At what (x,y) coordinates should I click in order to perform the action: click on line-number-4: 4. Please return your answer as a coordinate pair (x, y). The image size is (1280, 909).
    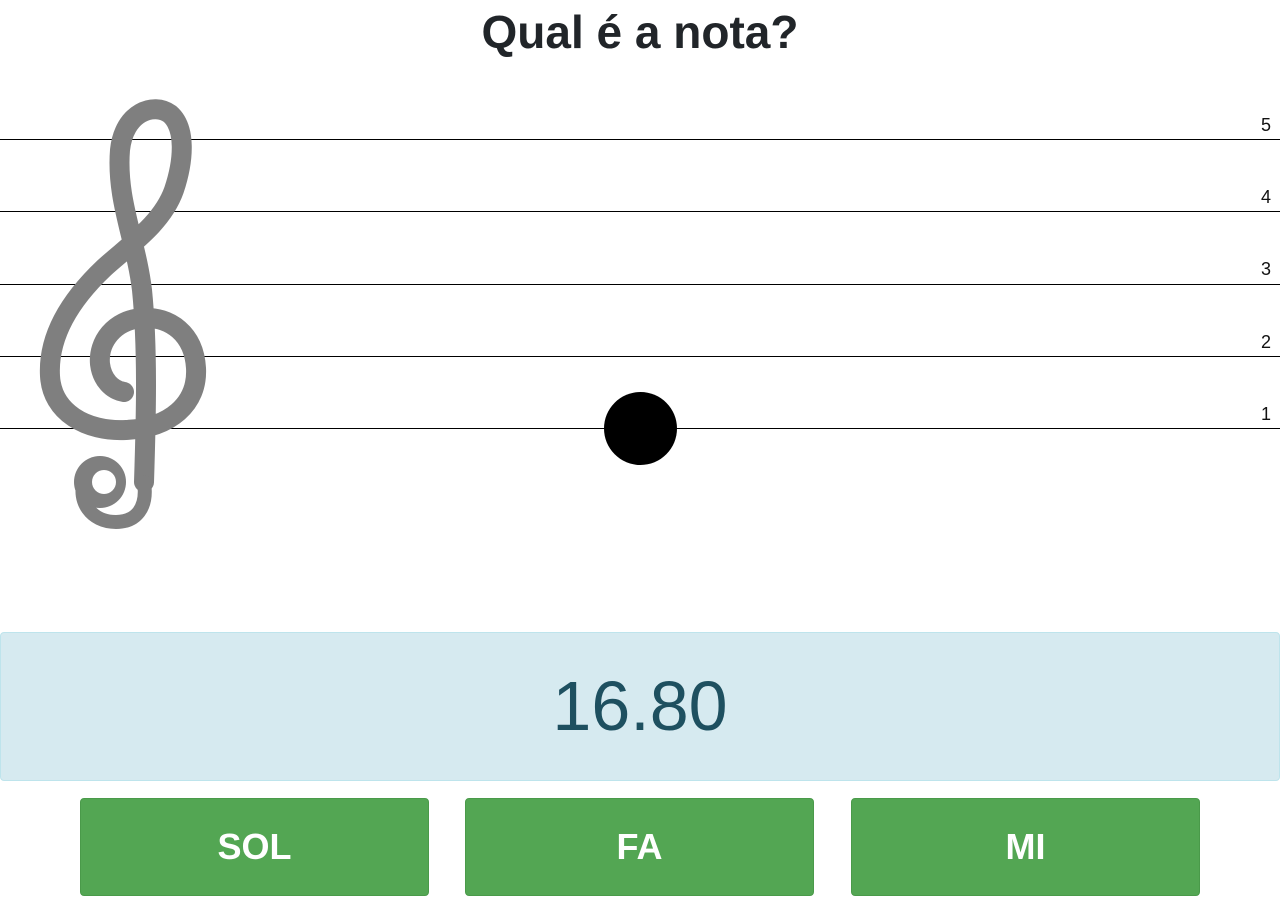
    Looking at the image, I should click on (1265, 197).